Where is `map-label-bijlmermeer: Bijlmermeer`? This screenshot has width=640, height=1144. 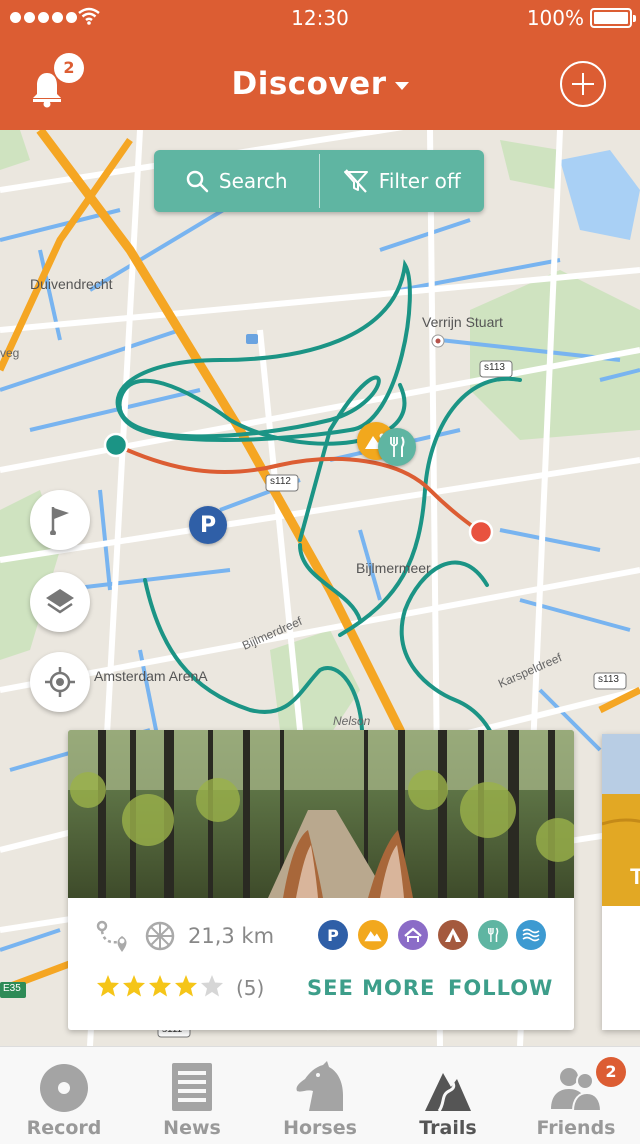 map-label-bijlmermeer: Bijlmermeer is located at coordinates (393, 568).